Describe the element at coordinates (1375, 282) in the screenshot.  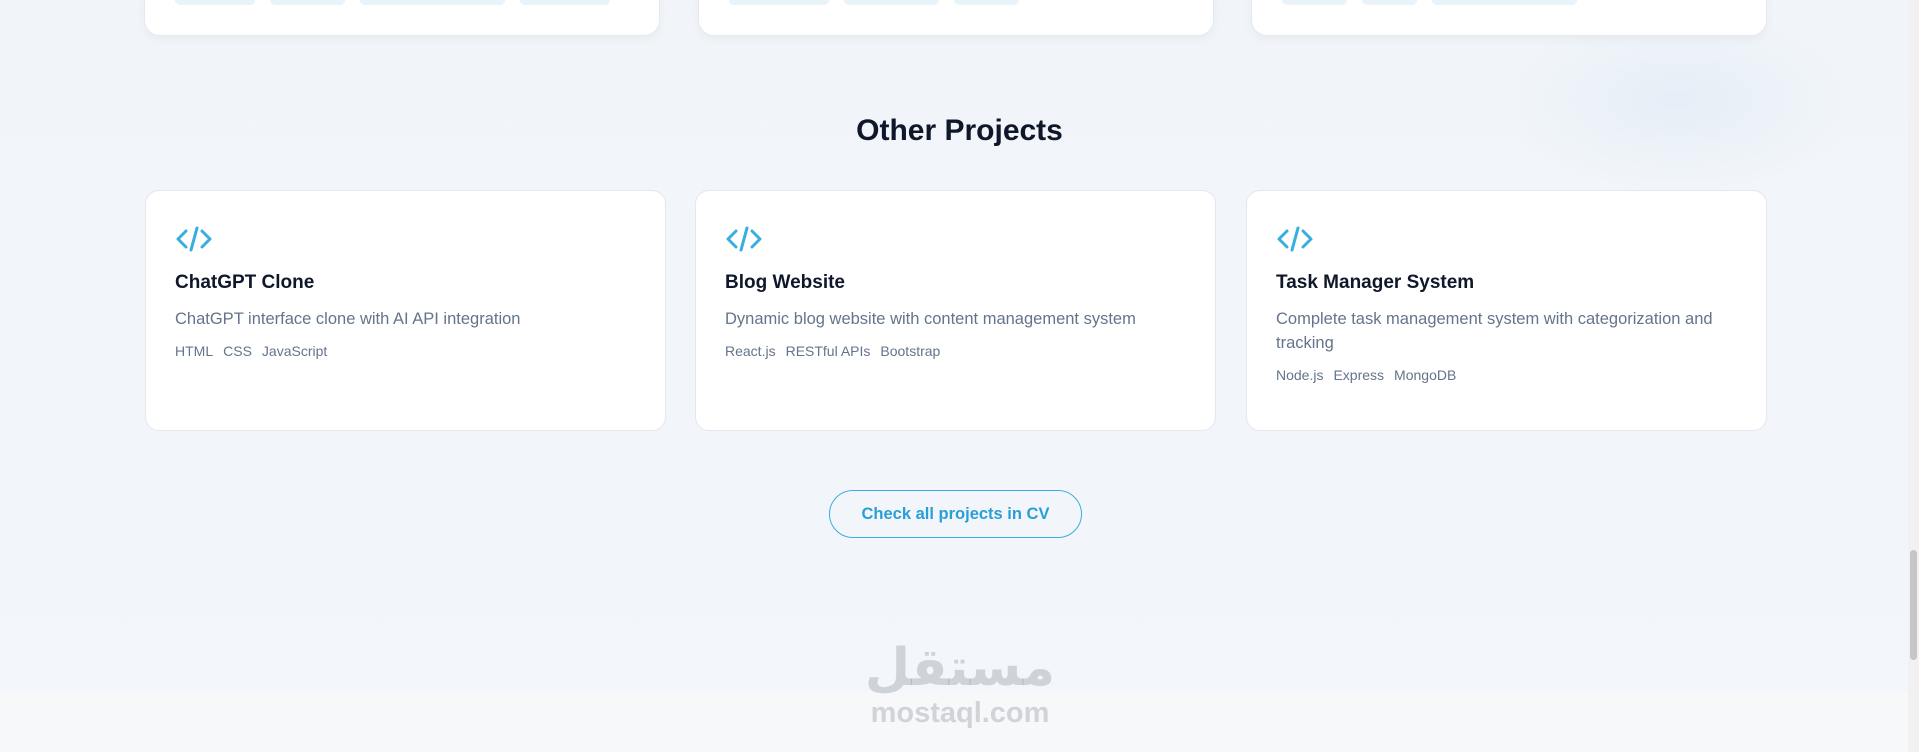
I see `project-title: Task Manager System` at that location.